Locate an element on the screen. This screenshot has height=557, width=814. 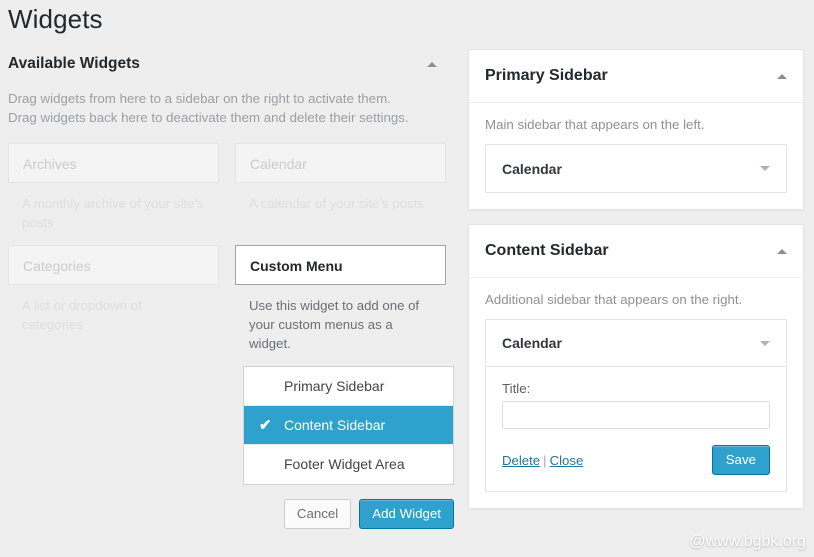
sidebar-option-label: Content Sidebar is located at coordinates (335, 425).